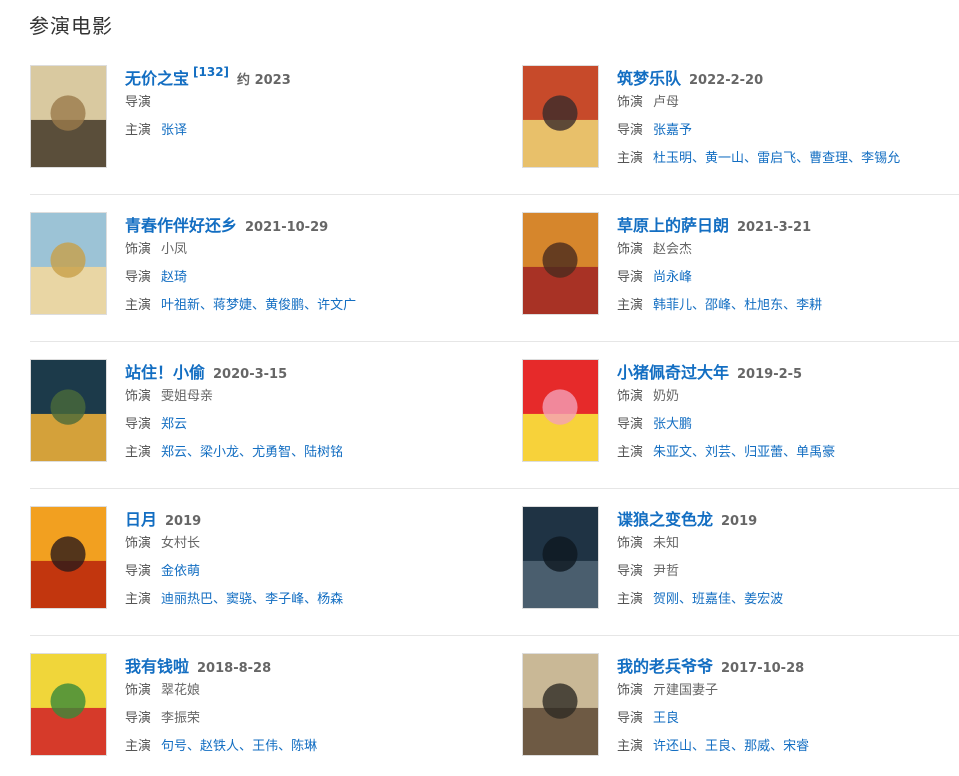  I want to click on film-director-value: 张大鹏, so click(672, 424).